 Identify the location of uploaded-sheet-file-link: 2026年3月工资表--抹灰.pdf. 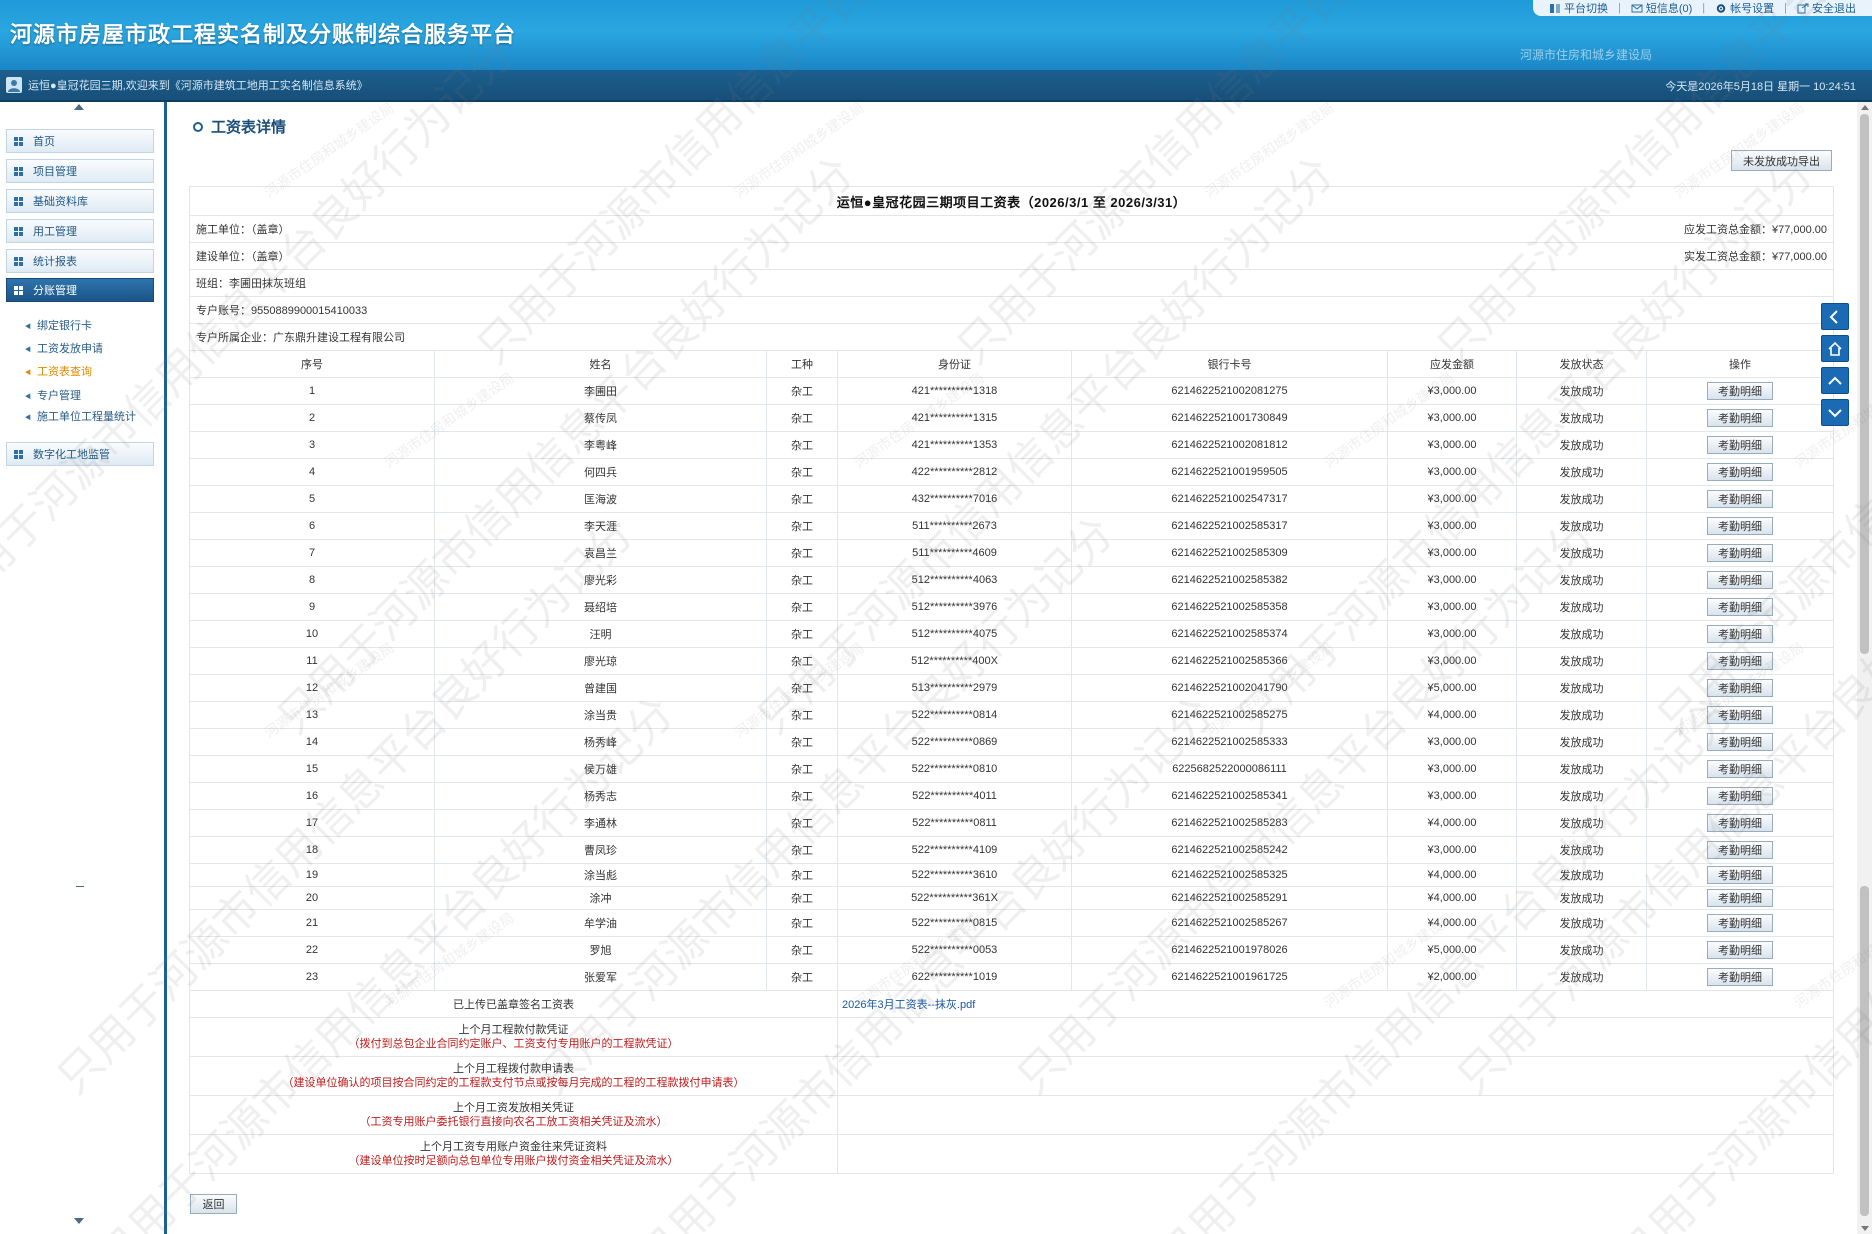
(1335, 1004).